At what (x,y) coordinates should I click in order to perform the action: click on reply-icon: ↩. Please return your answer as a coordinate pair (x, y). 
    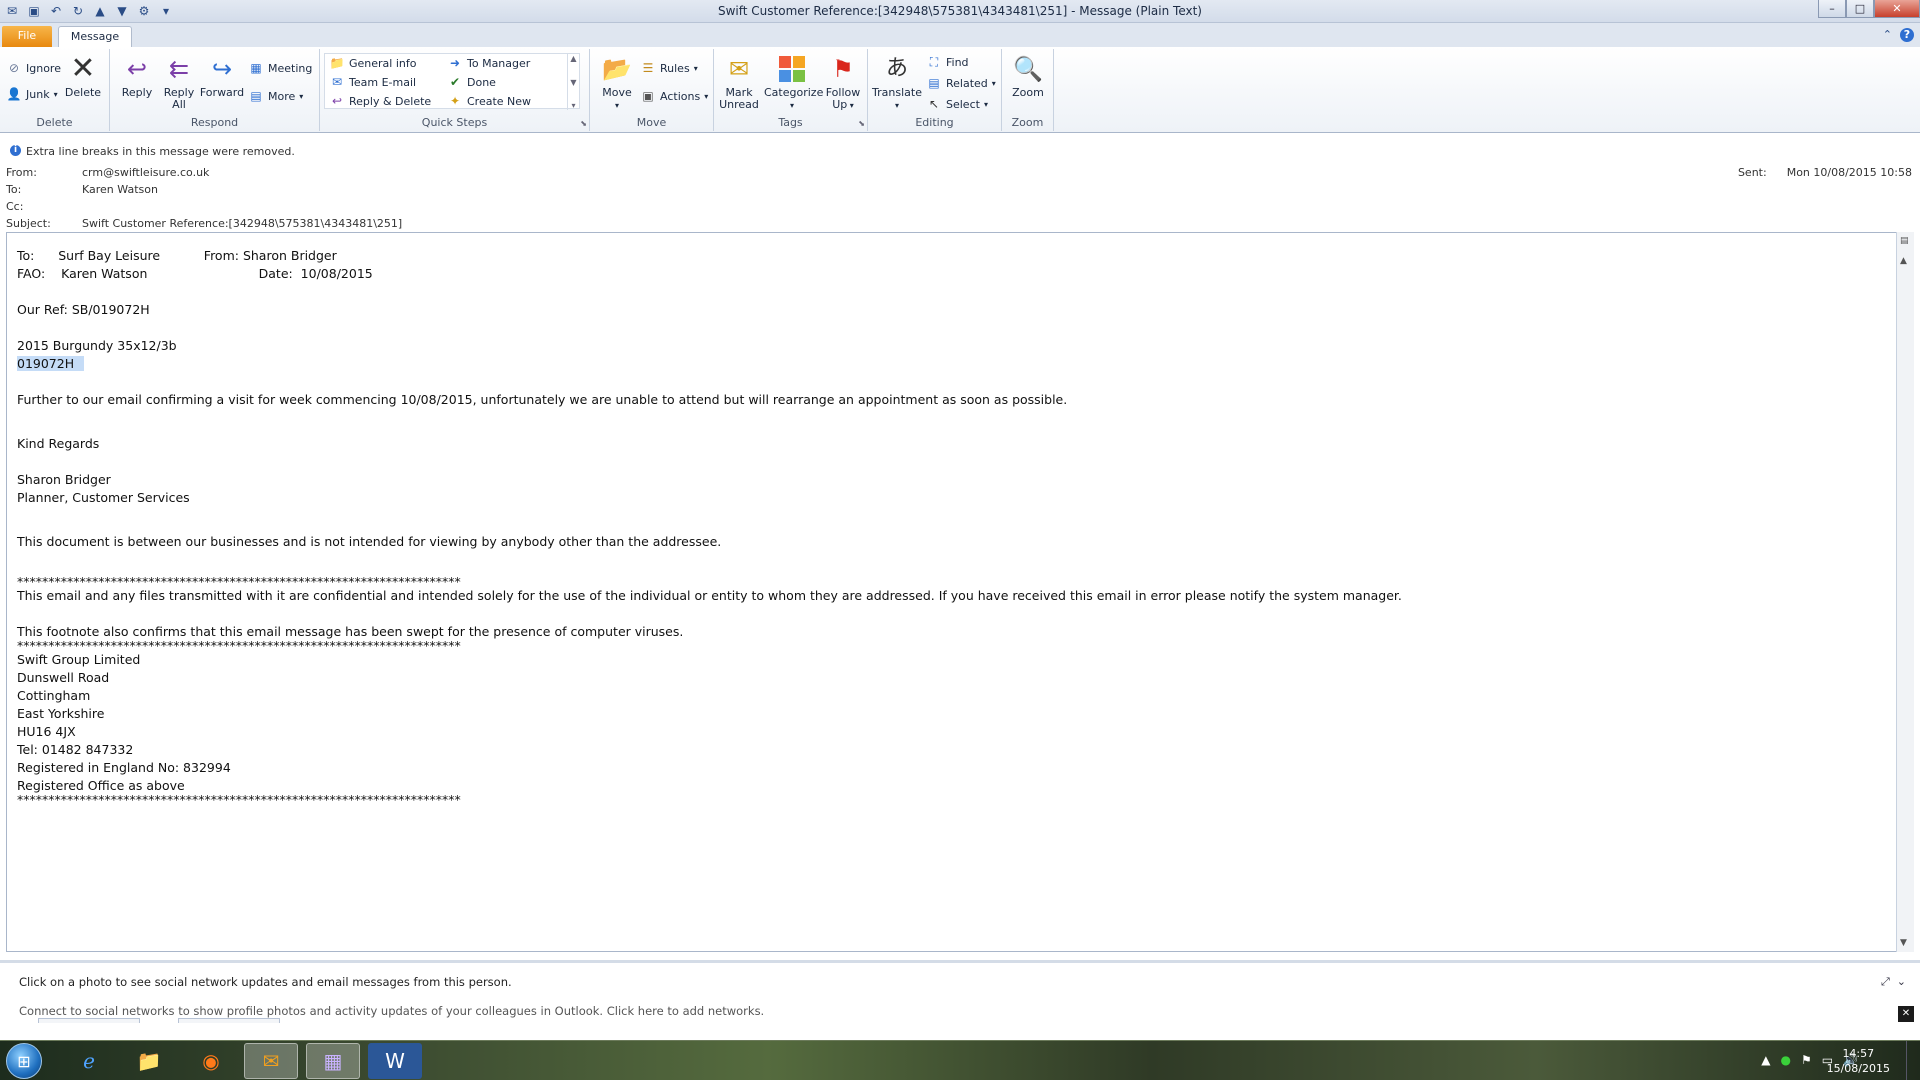
    Looking at the image, I should click on (137, 69).